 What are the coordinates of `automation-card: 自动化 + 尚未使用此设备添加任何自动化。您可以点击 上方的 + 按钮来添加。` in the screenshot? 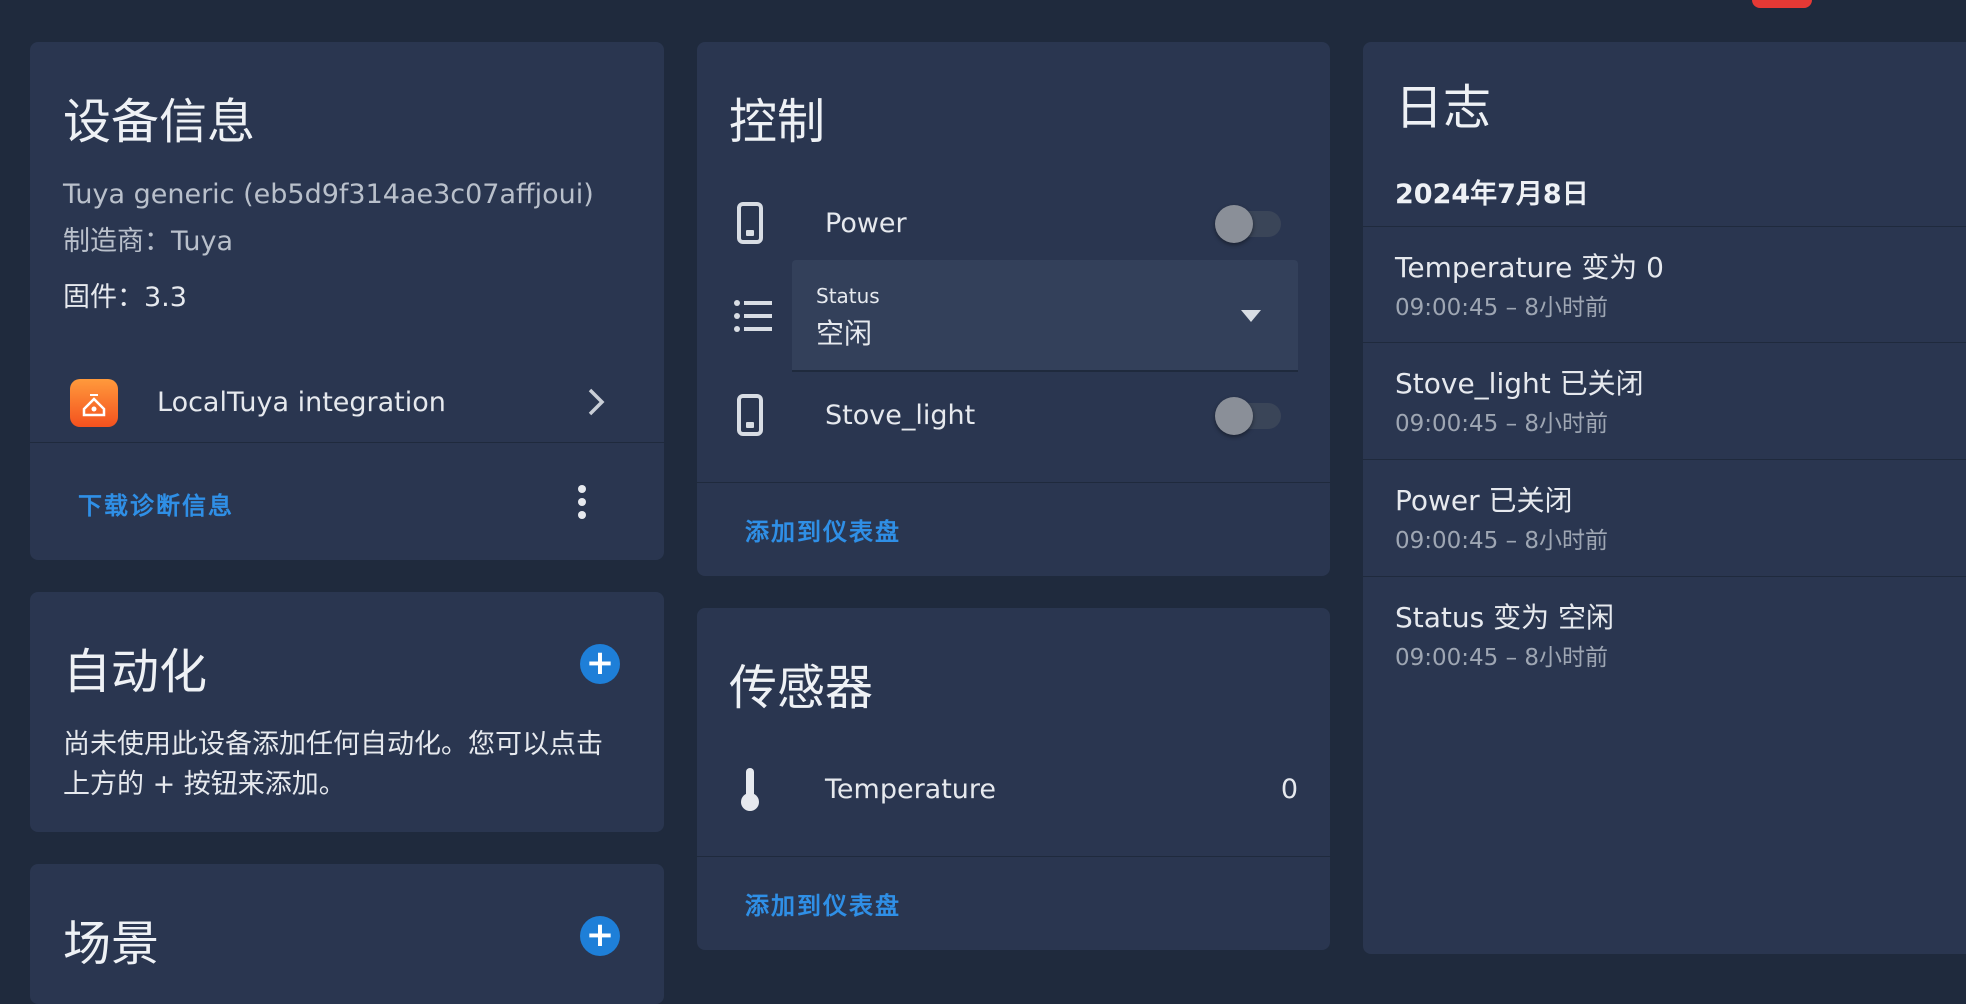 It's located at (347, 712).